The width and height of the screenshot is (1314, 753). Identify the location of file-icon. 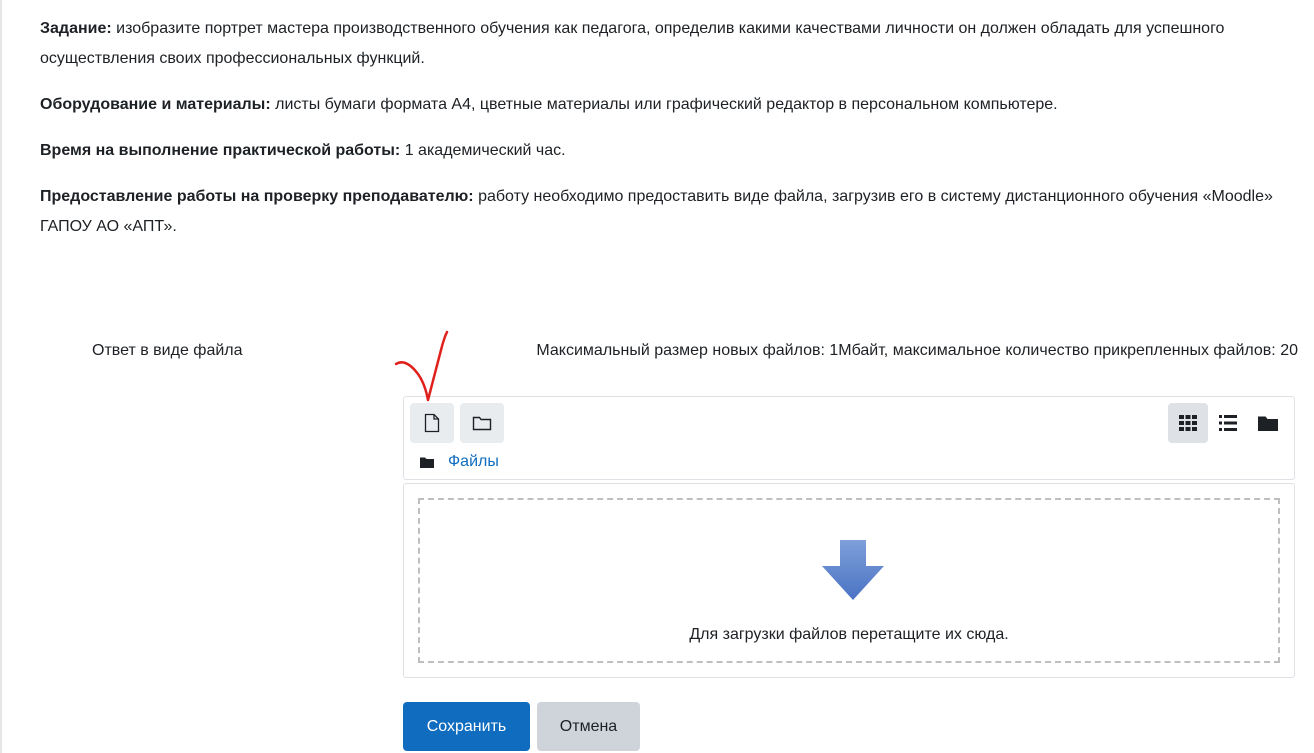
(432, 423).